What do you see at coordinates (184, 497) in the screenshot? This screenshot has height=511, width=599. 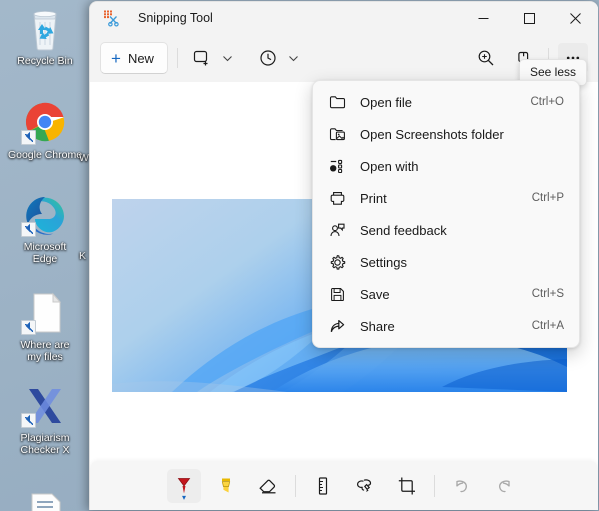 I see `pen-options-chevron-icon: ▾` at bounding box center [184, 497].